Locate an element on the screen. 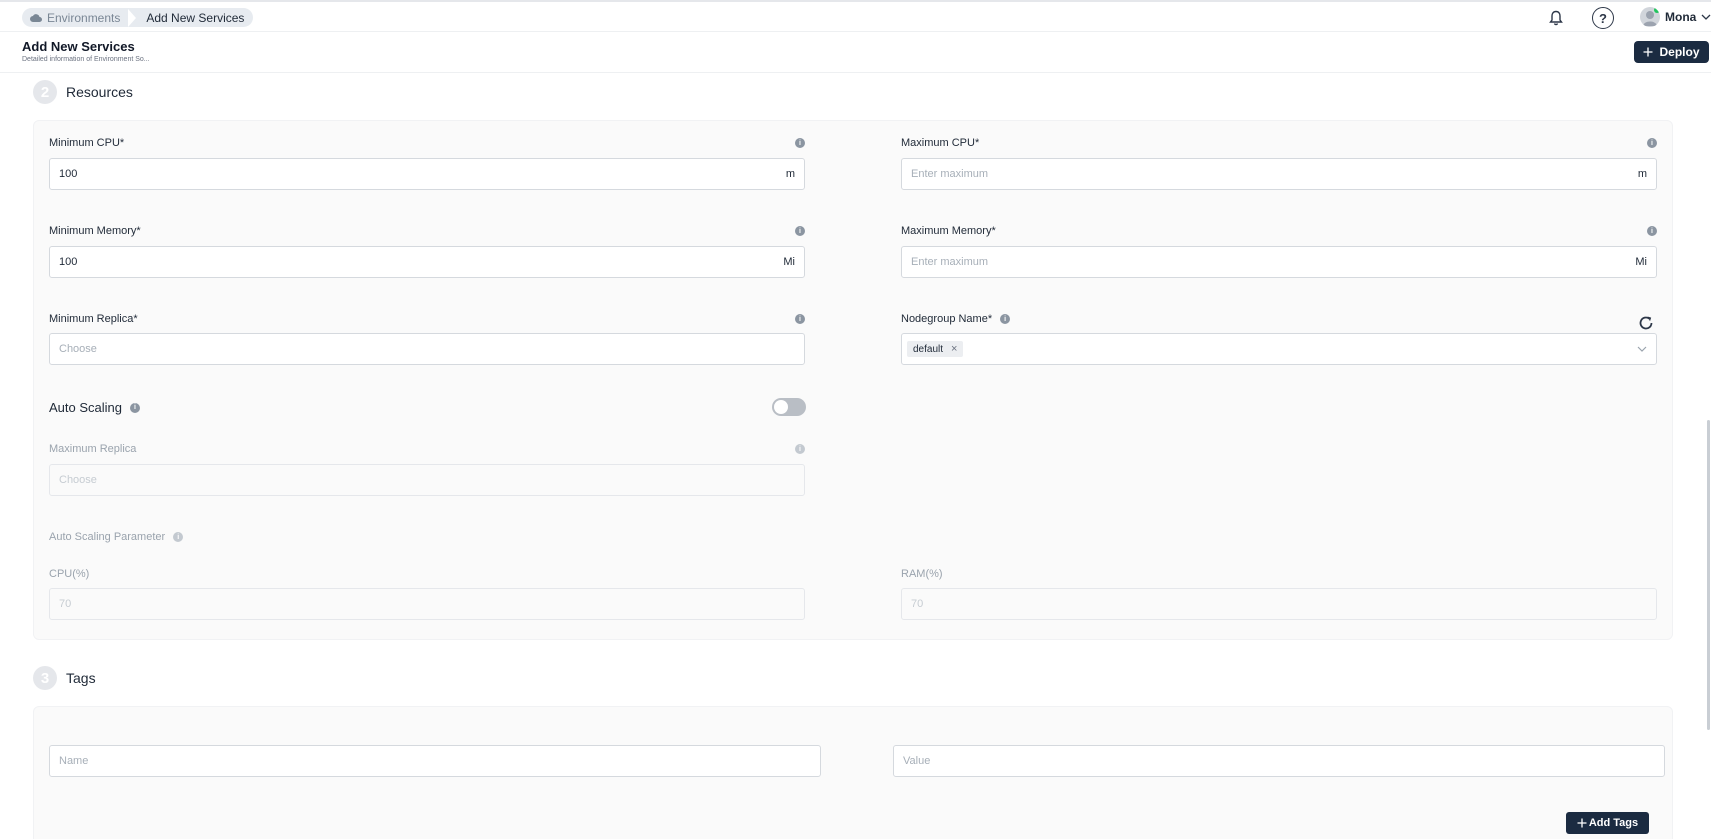 This screenshot has height=839, width=1711. section-resources-header: 2 Resources is located at coordinates (83, 92).